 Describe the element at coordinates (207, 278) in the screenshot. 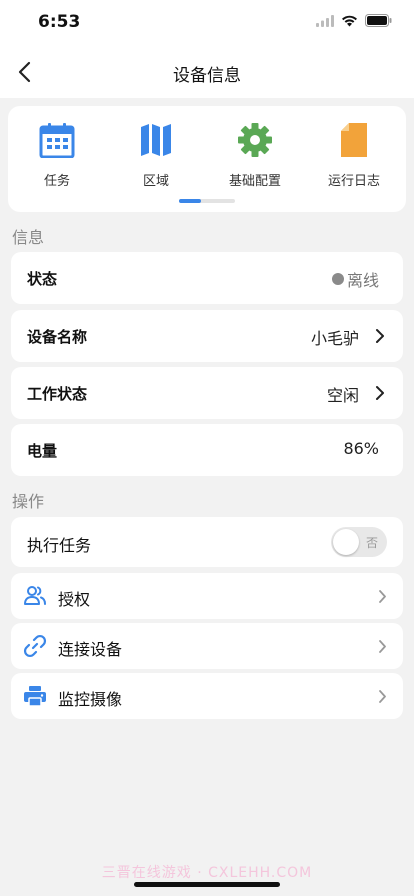

I see `info-row-status: 状态 离线` at that location.